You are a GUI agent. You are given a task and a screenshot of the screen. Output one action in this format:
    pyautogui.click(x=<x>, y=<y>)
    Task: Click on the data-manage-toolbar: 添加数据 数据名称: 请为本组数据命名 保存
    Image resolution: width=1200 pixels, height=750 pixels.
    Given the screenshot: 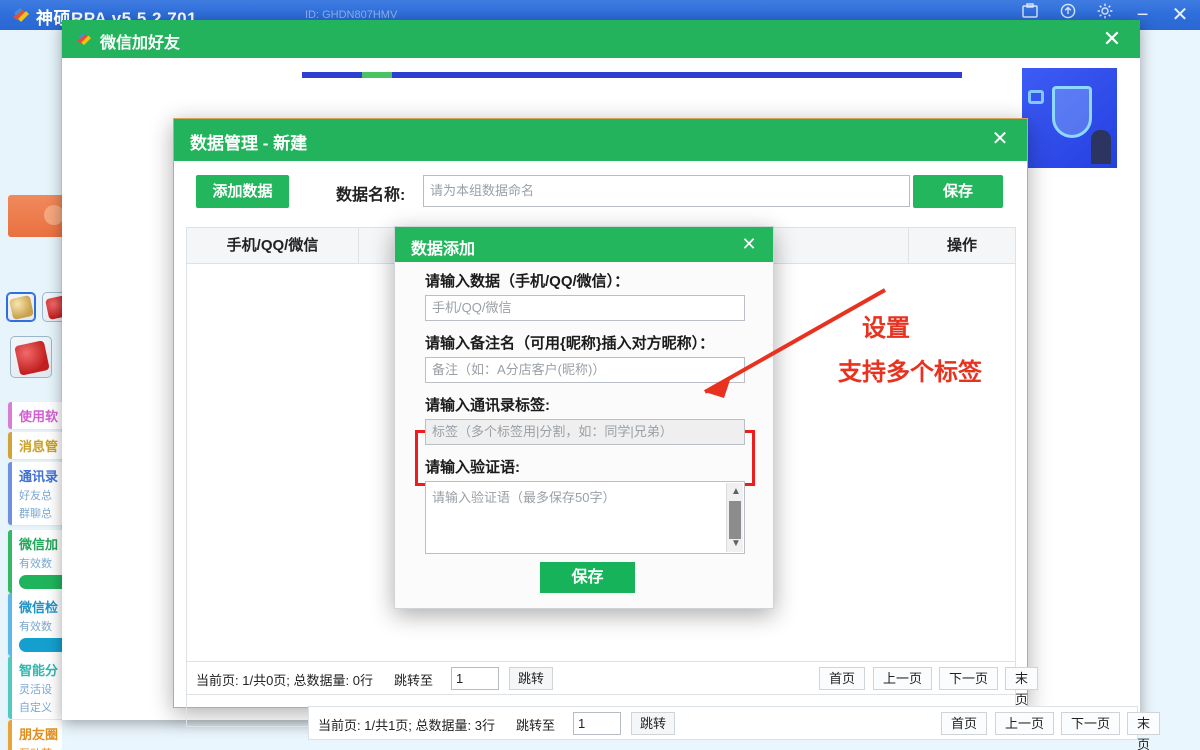 What is the action you would take?
    pyautogui.click(x=600, y=192)
    